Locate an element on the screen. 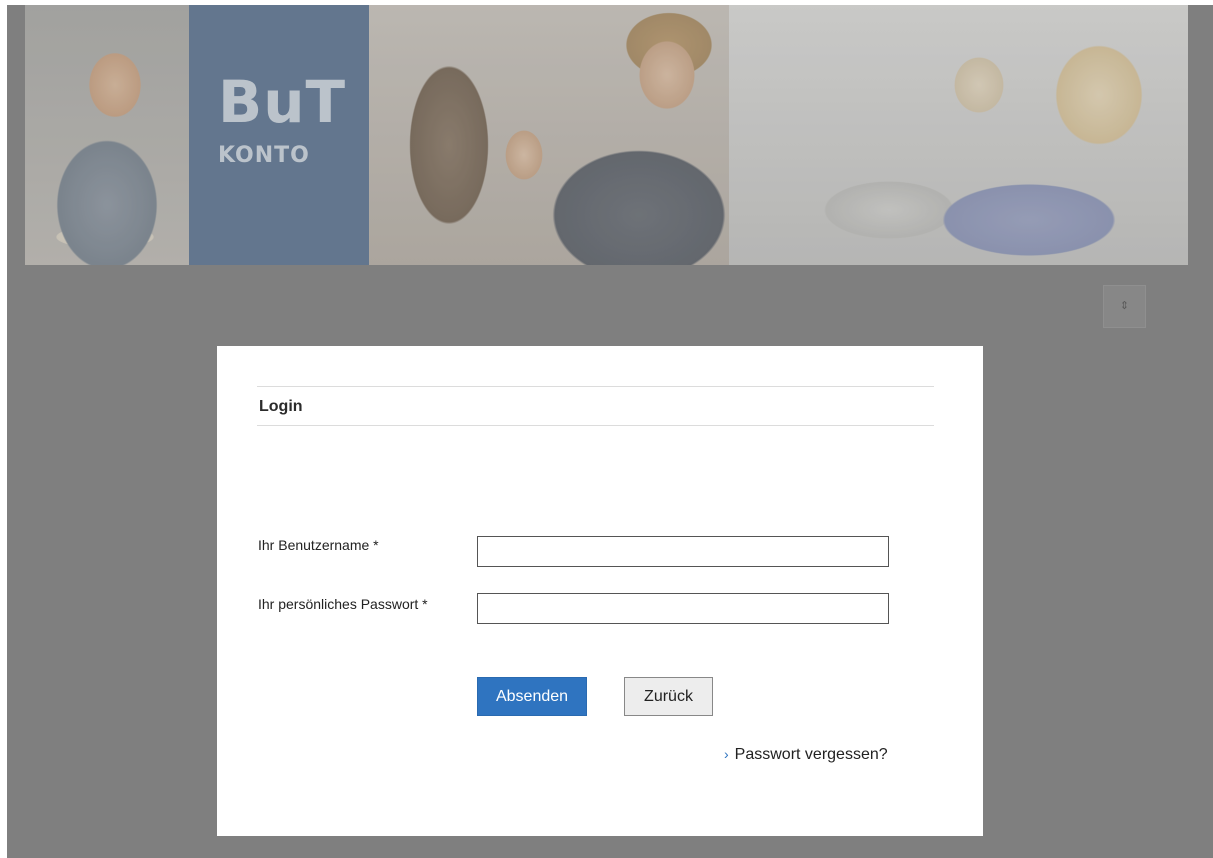 Image resolution: width=1213 pixels, height=858 pixels. forgot-password-link: › Passwort vergessen? is located at coordinates (806, 755).